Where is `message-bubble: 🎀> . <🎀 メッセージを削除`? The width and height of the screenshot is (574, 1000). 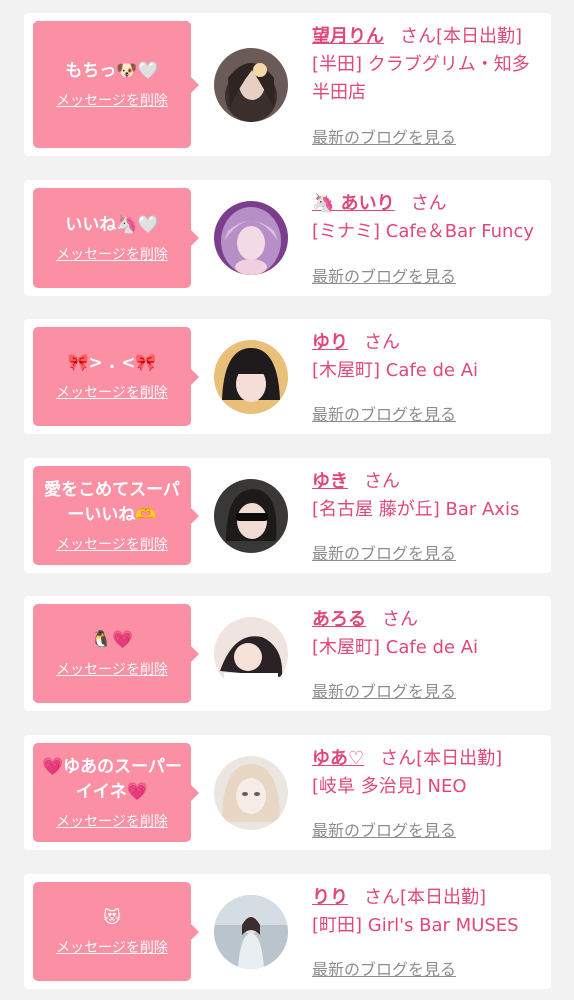
message-bubble: 🎀> . <🎀 メッセージを削除 is located at coordinates (116, 376).